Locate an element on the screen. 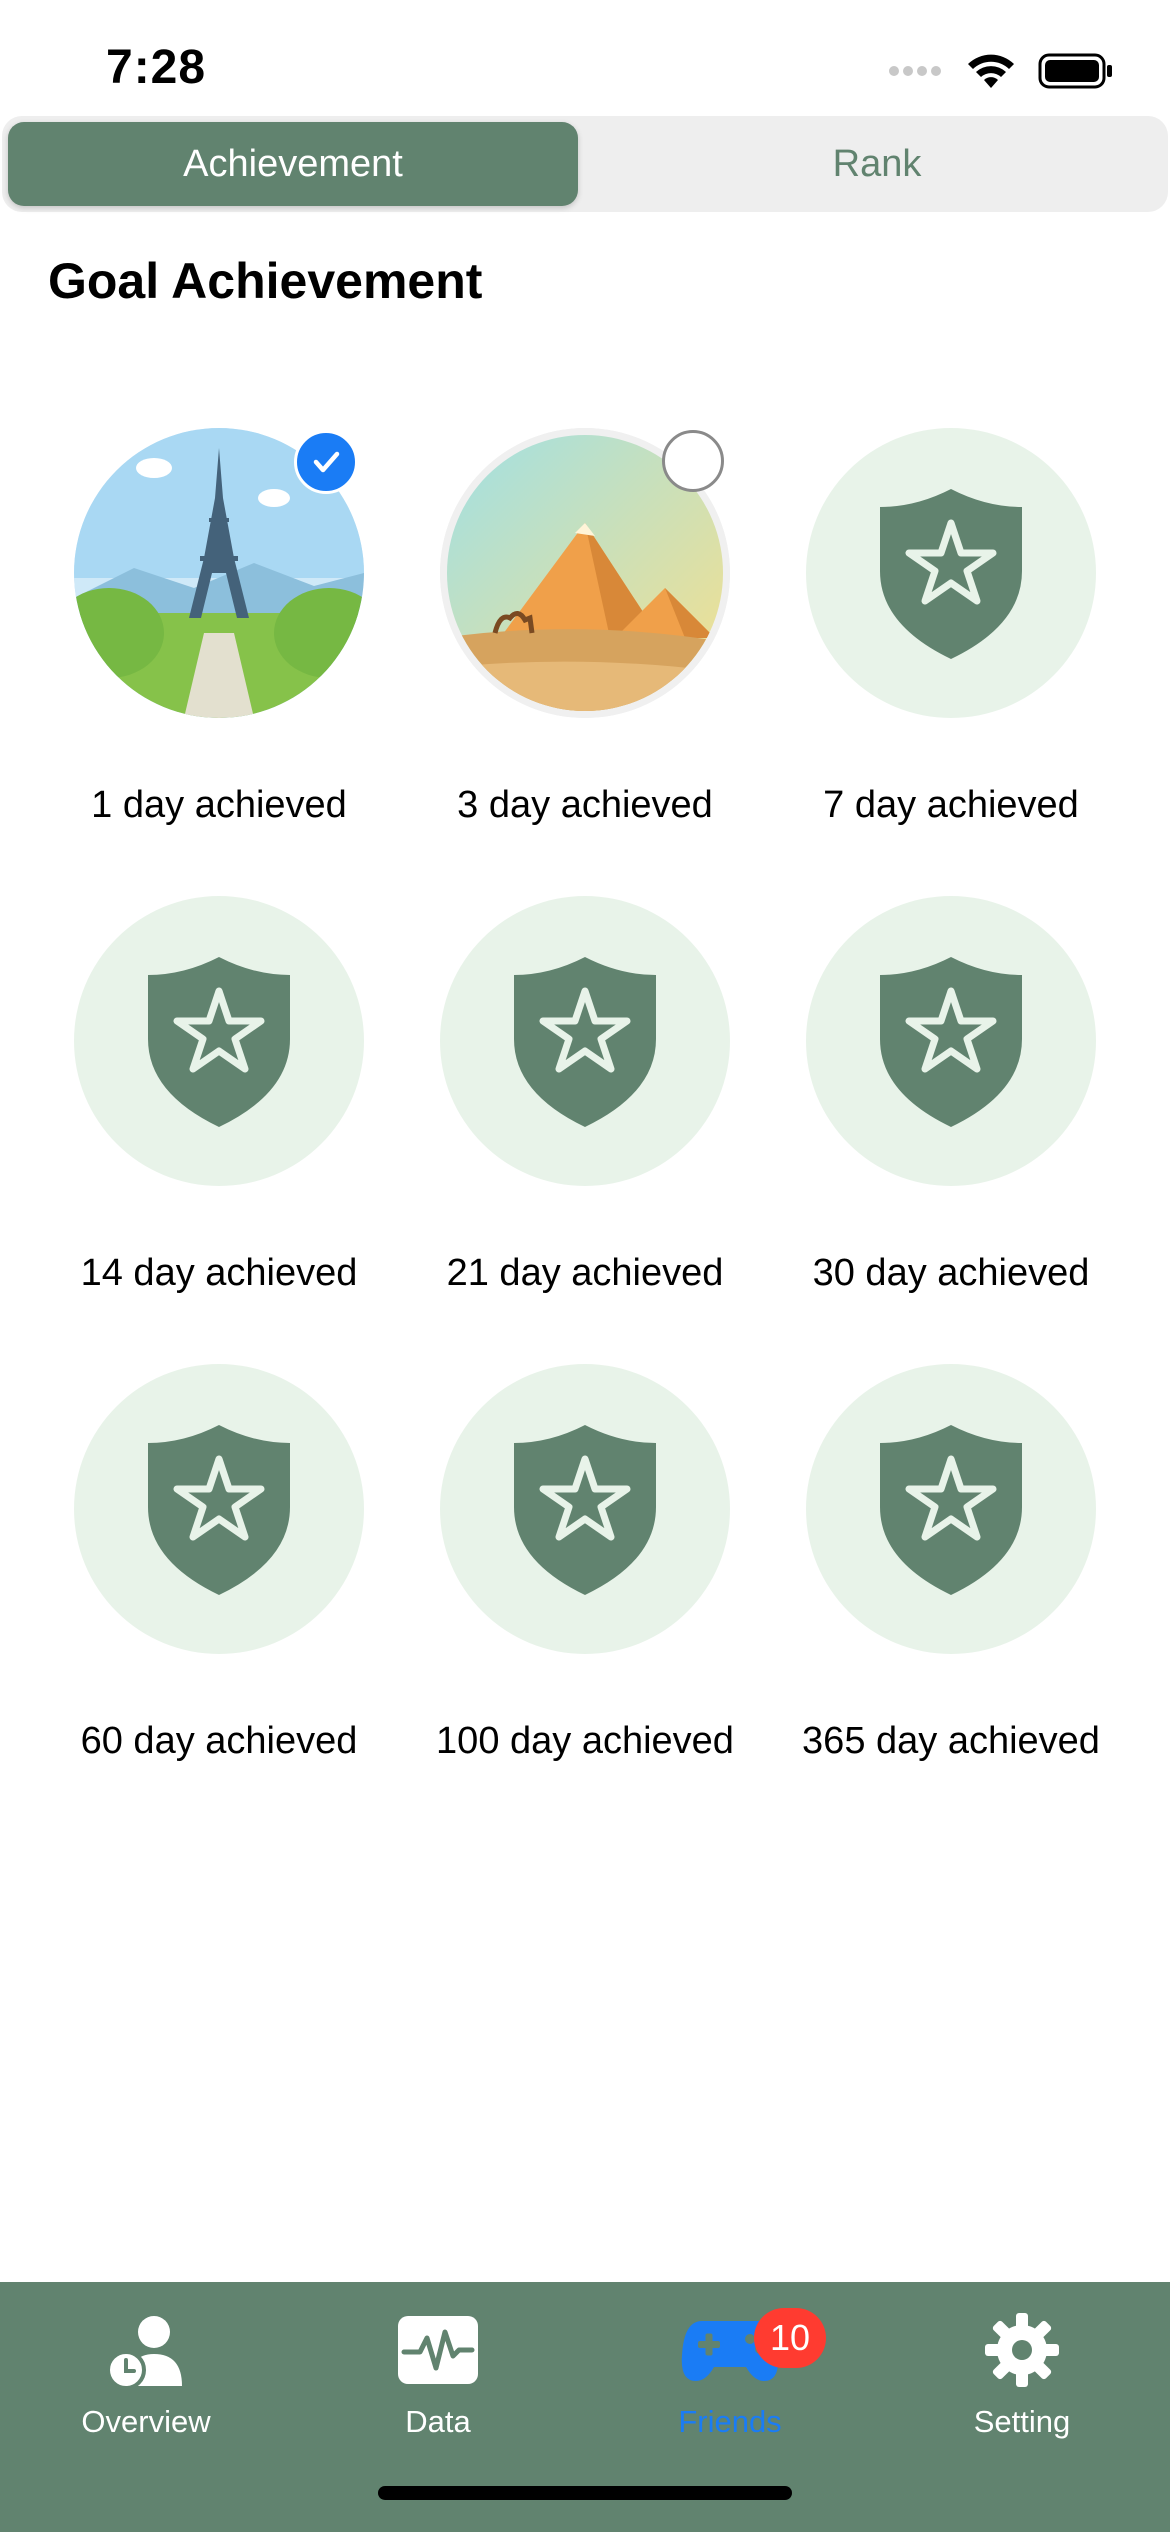  achievement-label: 14 day achieved is located at coordinates (219, 1273).